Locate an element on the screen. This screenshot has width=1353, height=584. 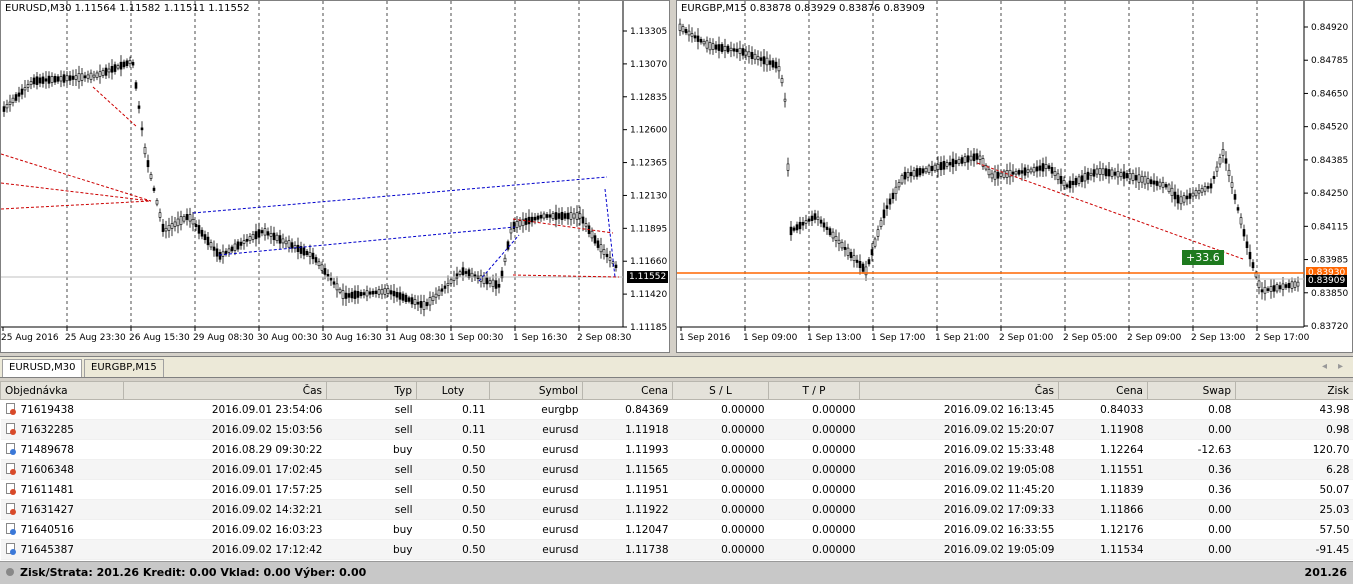
table-cell: 25.03 is located at coordinates (1294, 509).